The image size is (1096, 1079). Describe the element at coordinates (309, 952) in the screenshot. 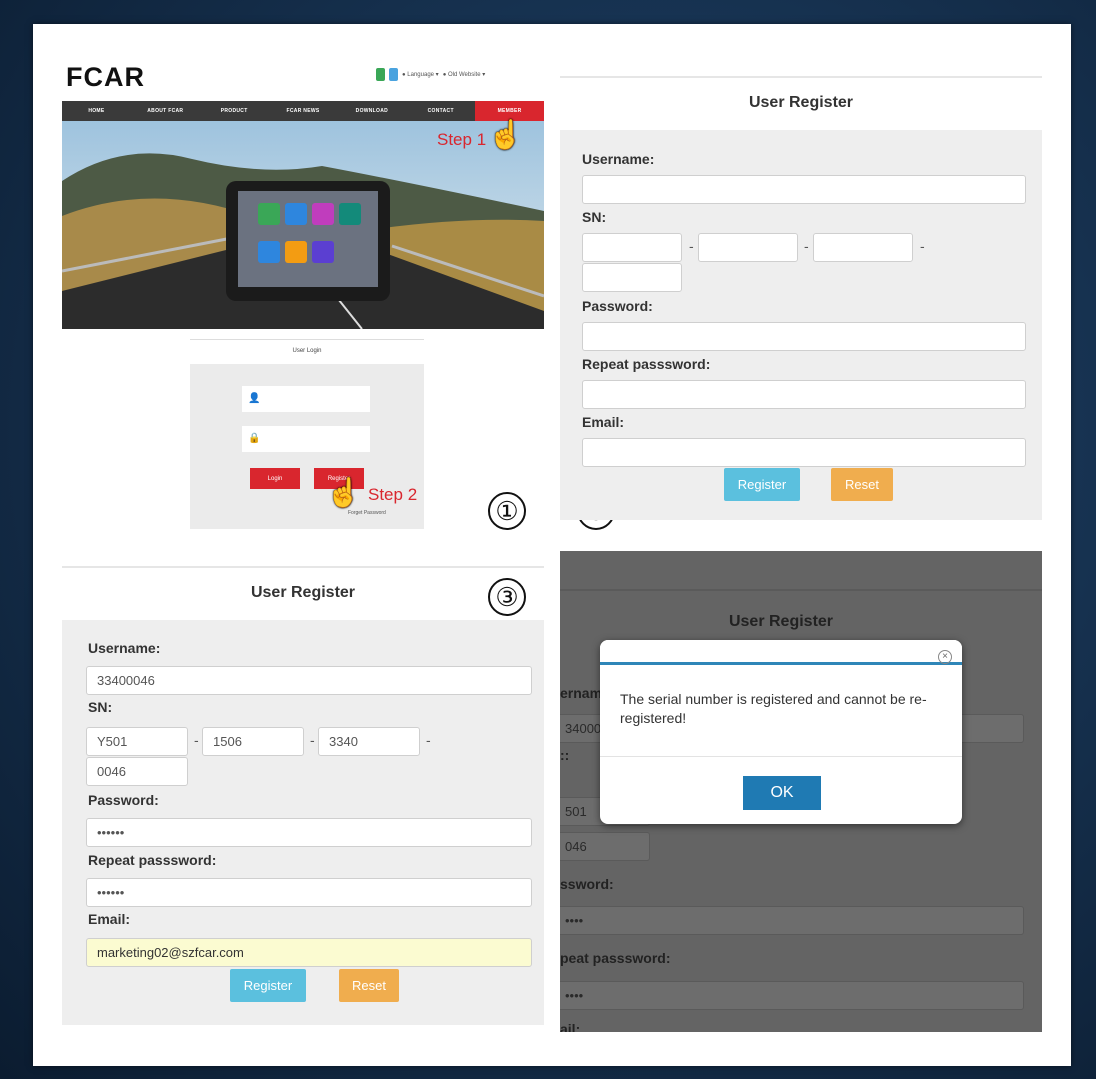

I see `email-input: marketing02@szfcar.com` at that location.